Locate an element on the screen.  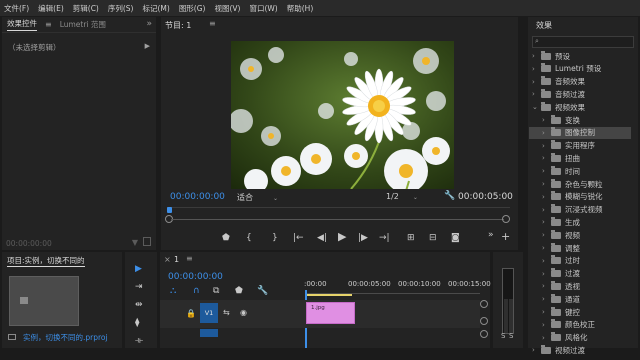
track-target-a1 is located at coordinates (209, 333).